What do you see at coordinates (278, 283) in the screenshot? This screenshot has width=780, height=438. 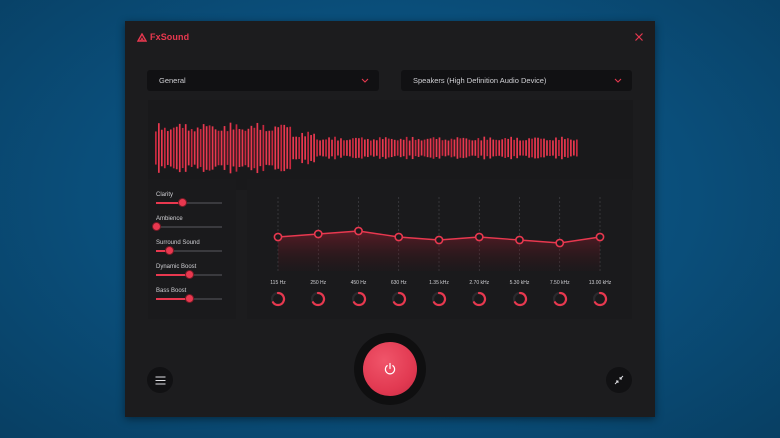 I see `eq-band-frequency-label: 115 Hz` at bounding box center [278, 283].